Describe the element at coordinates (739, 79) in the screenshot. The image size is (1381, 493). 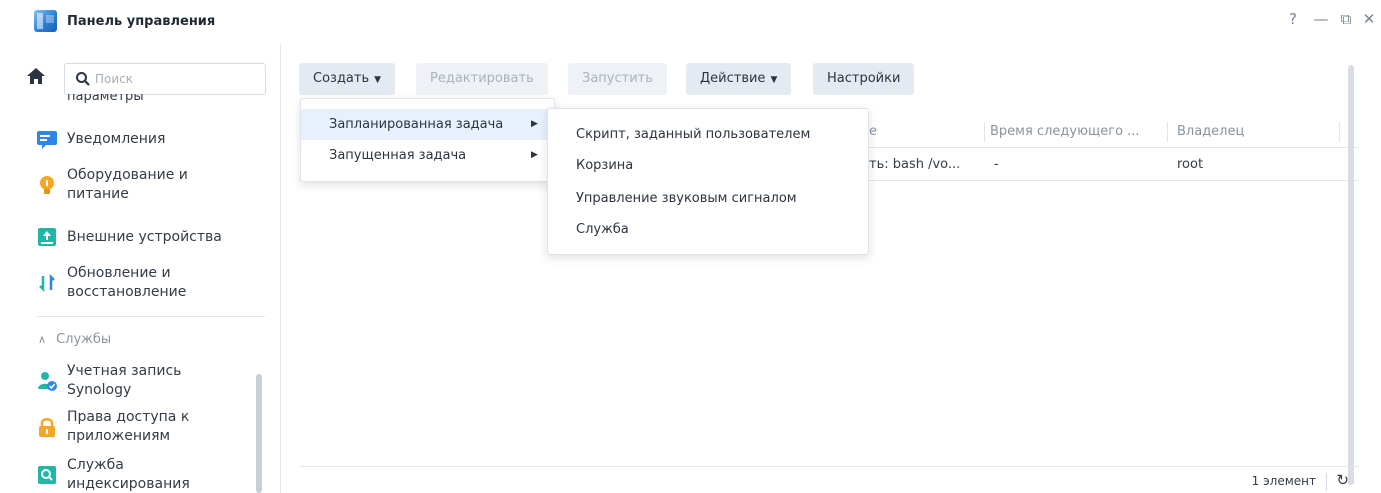
I see `action-button: Действие ▼` at that location.